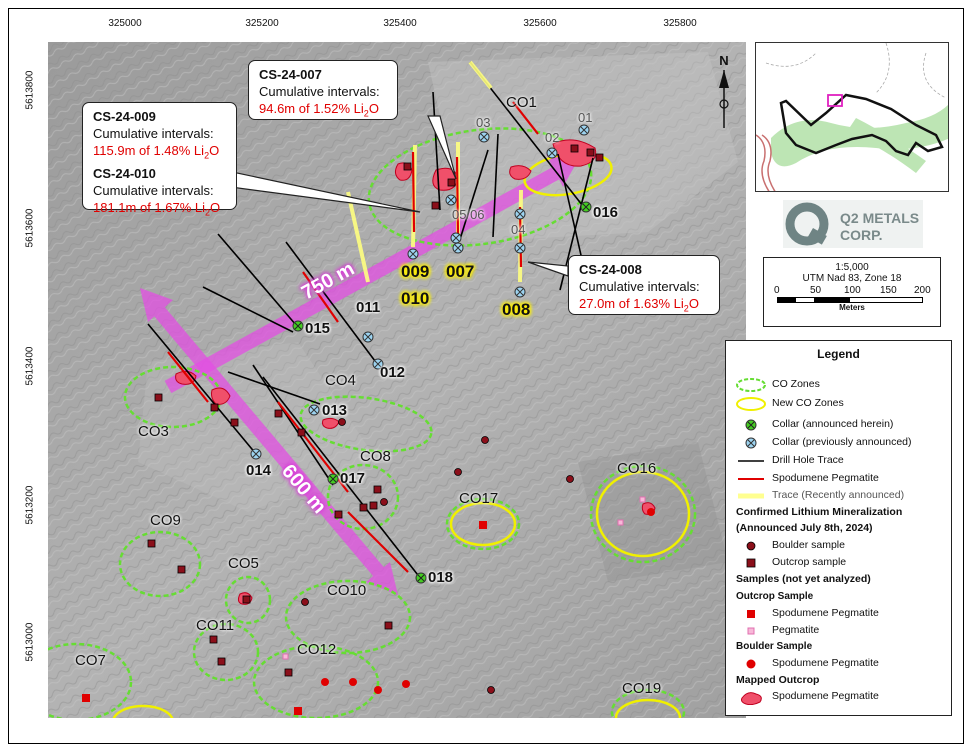  I want to click on y-tick-label: 5613200, so click(30, 505).